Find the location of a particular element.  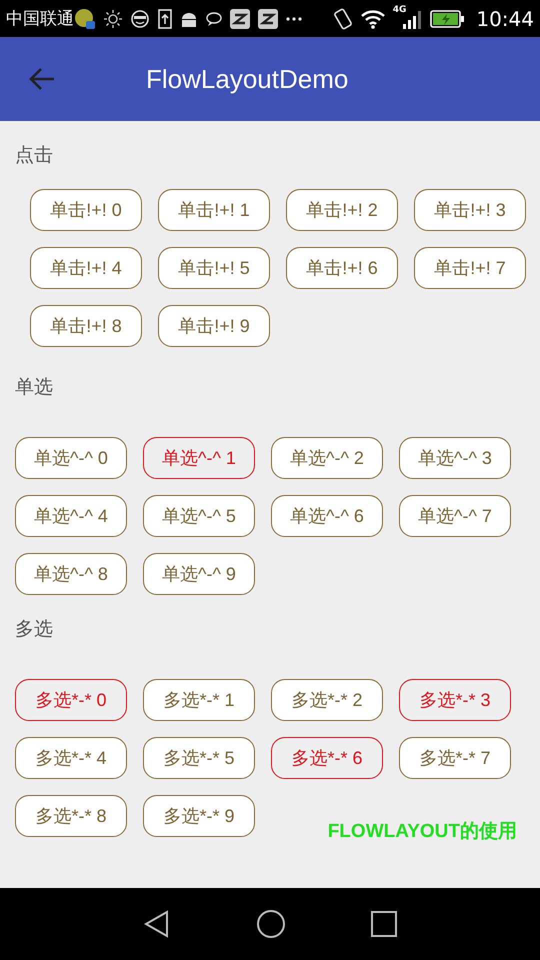

tag-chip: 单击!+! 4 is located at coordinates (86, 268).